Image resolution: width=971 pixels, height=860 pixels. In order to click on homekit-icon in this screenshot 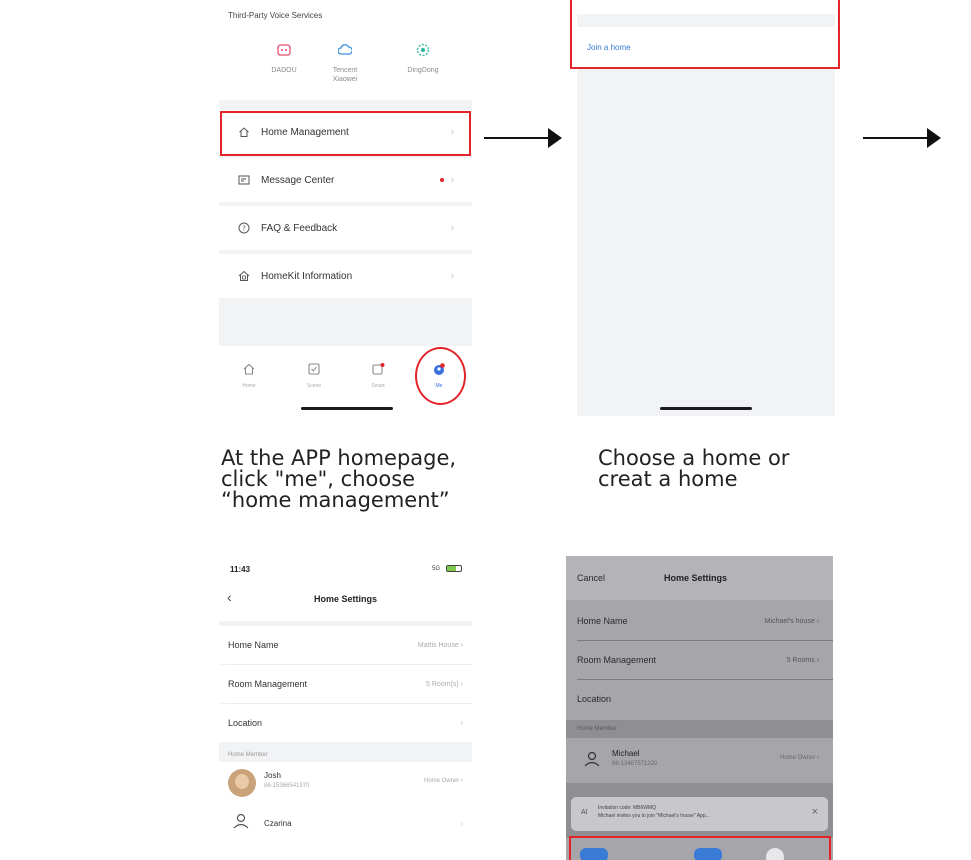, I will do `click(244, 276)`.